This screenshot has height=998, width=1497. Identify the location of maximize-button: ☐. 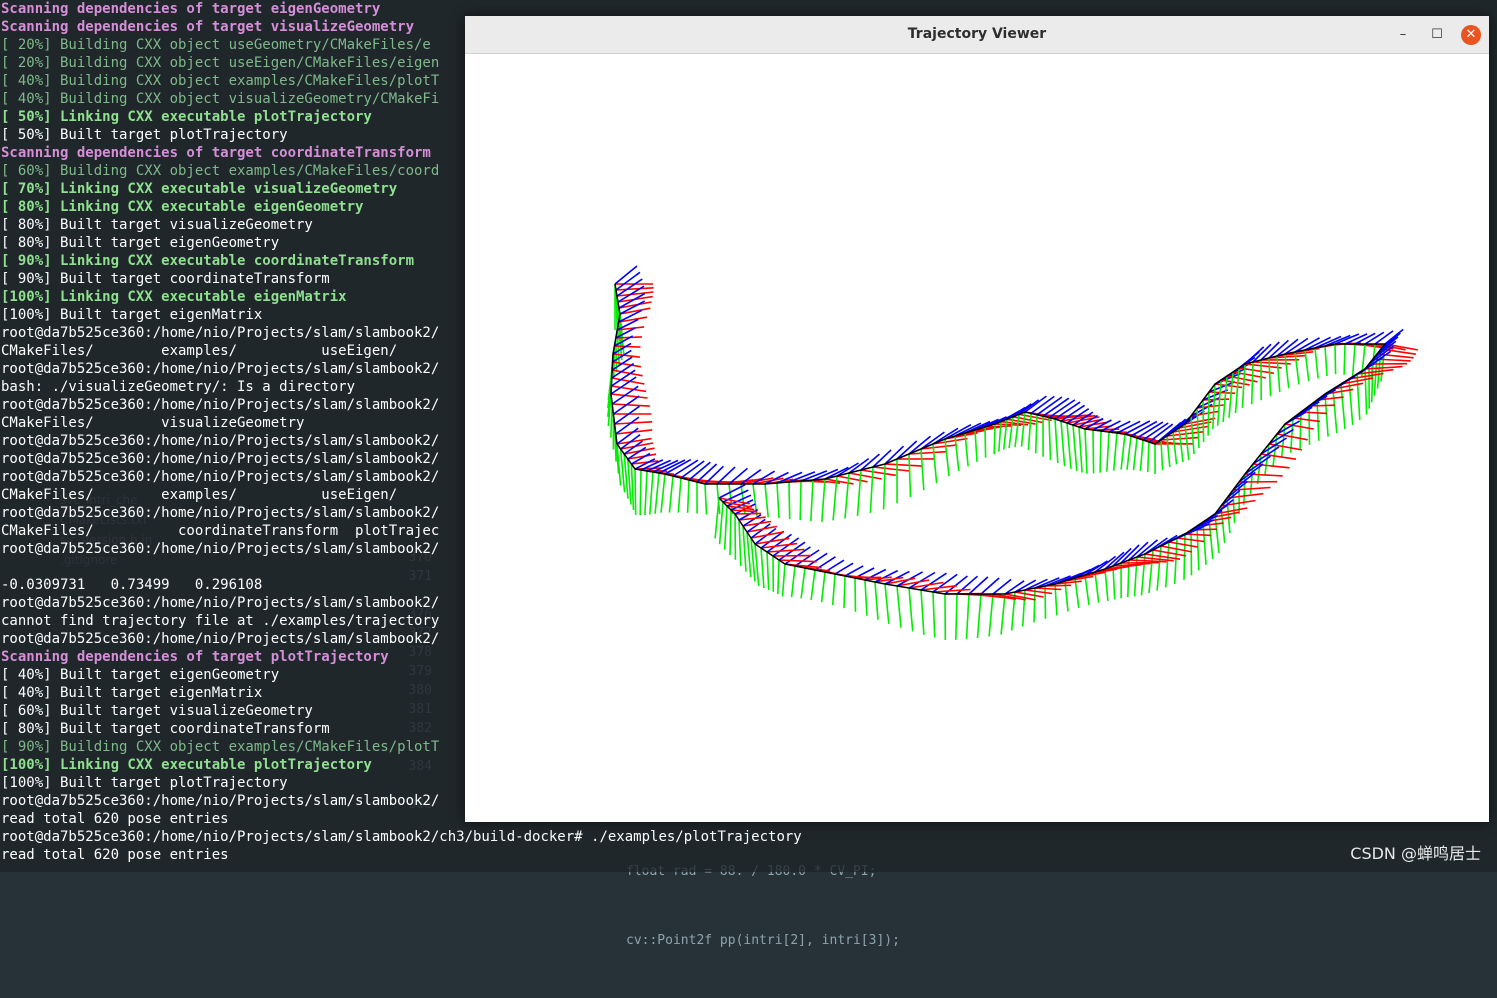
(1437, 35).